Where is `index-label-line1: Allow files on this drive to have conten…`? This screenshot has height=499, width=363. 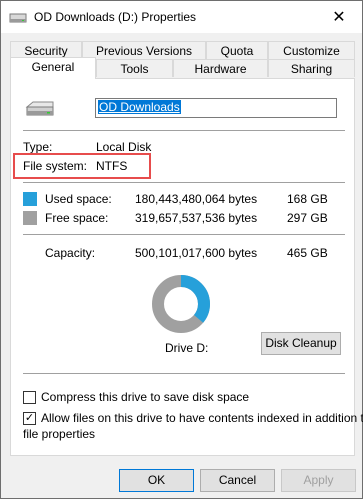
index-label-line1: Allow files on this drive to have conten… is located at coordinates (202, 418).